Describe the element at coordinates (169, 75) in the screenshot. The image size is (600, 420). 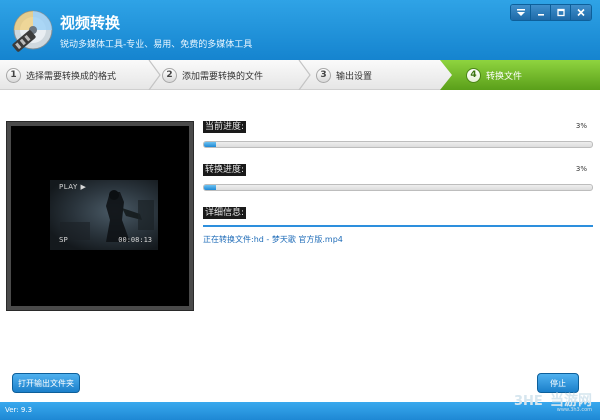
I see `step-number: 2` at that location.